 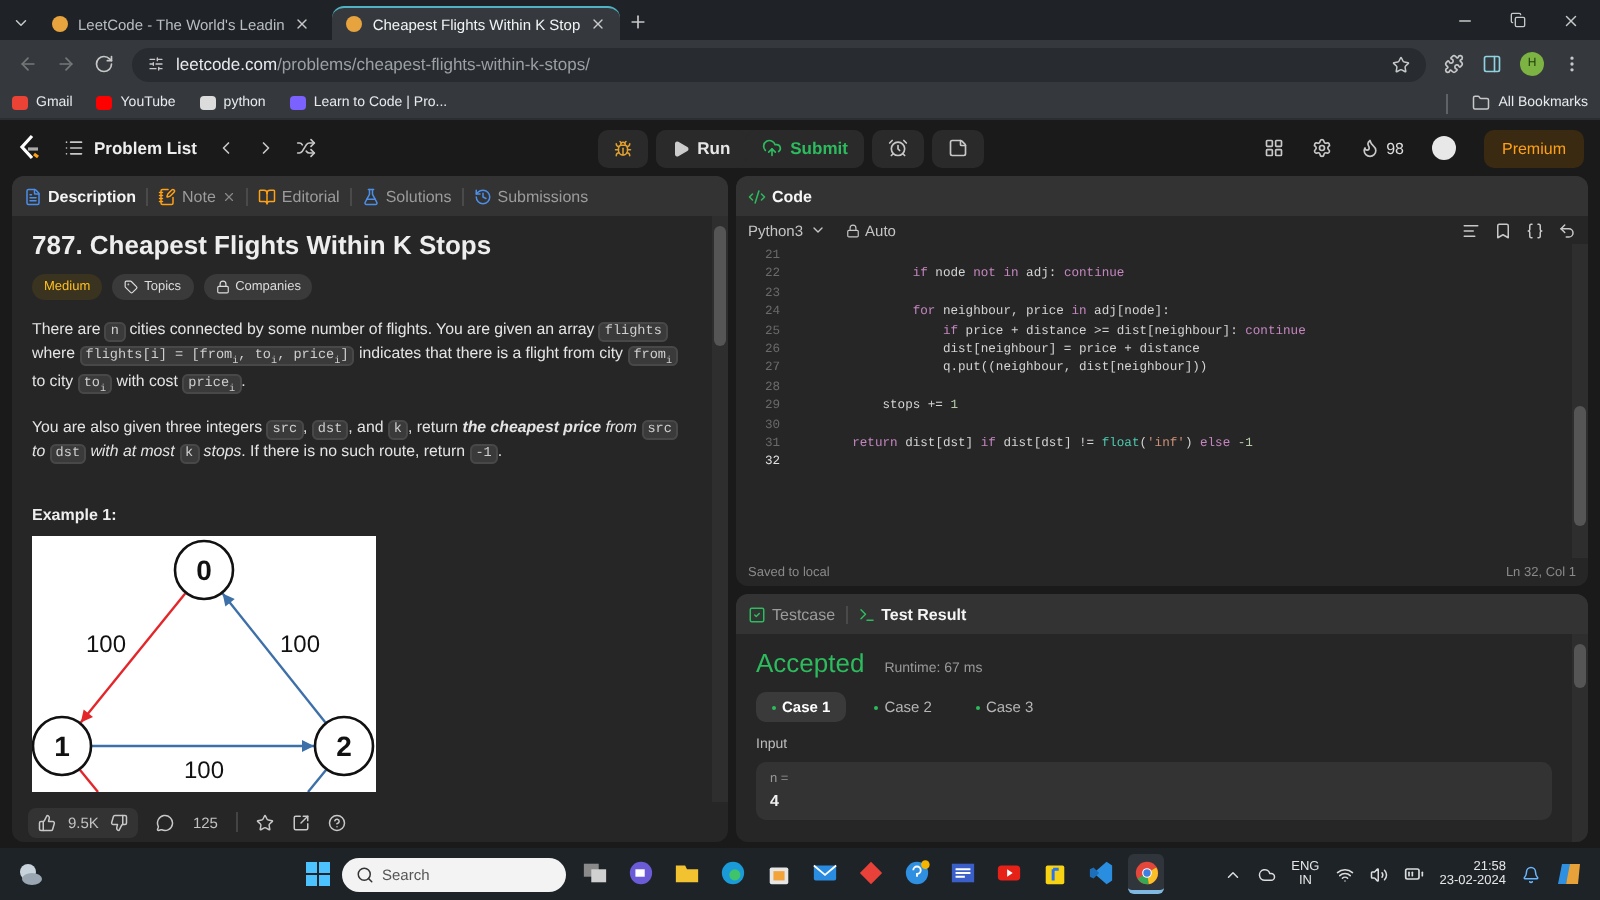 I want to click on book-icon, so click(x=266, y=196).